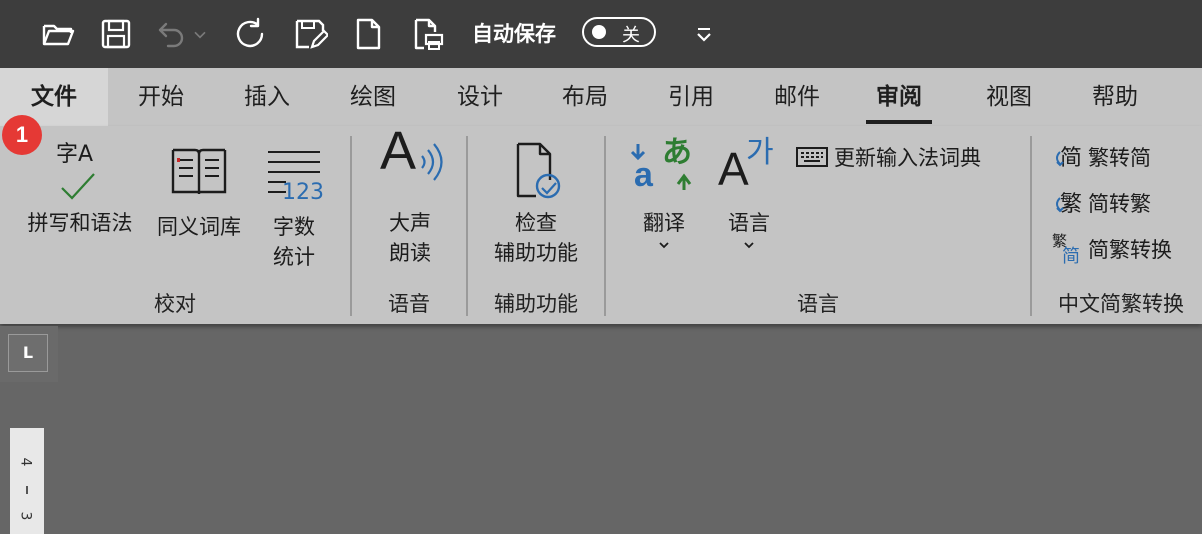 The height and width of the screenshot is (534, 1202). I want to click on tab-insert: 插入, so click(267, 97).